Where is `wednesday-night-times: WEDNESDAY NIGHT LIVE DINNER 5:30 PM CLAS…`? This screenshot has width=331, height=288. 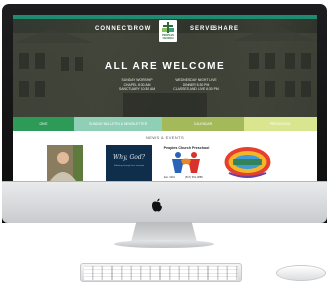
wednesday-night-times: WEDNESDAY NIGHT LIVE DINNER 5:30 PM CLAS… is located at coordinates (196, 85).